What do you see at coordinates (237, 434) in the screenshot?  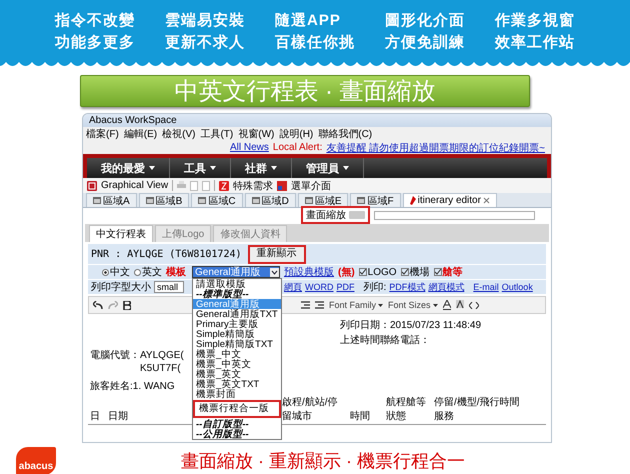 I see `dropdown-option: --公用版型--` at bounding box center [237, 434].